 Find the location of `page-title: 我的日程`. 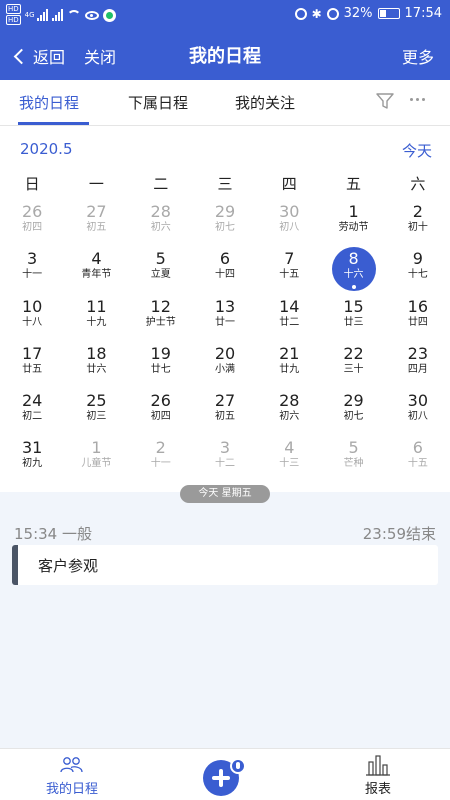

page-title: 我的日程 is located at coordinates (225, 56).